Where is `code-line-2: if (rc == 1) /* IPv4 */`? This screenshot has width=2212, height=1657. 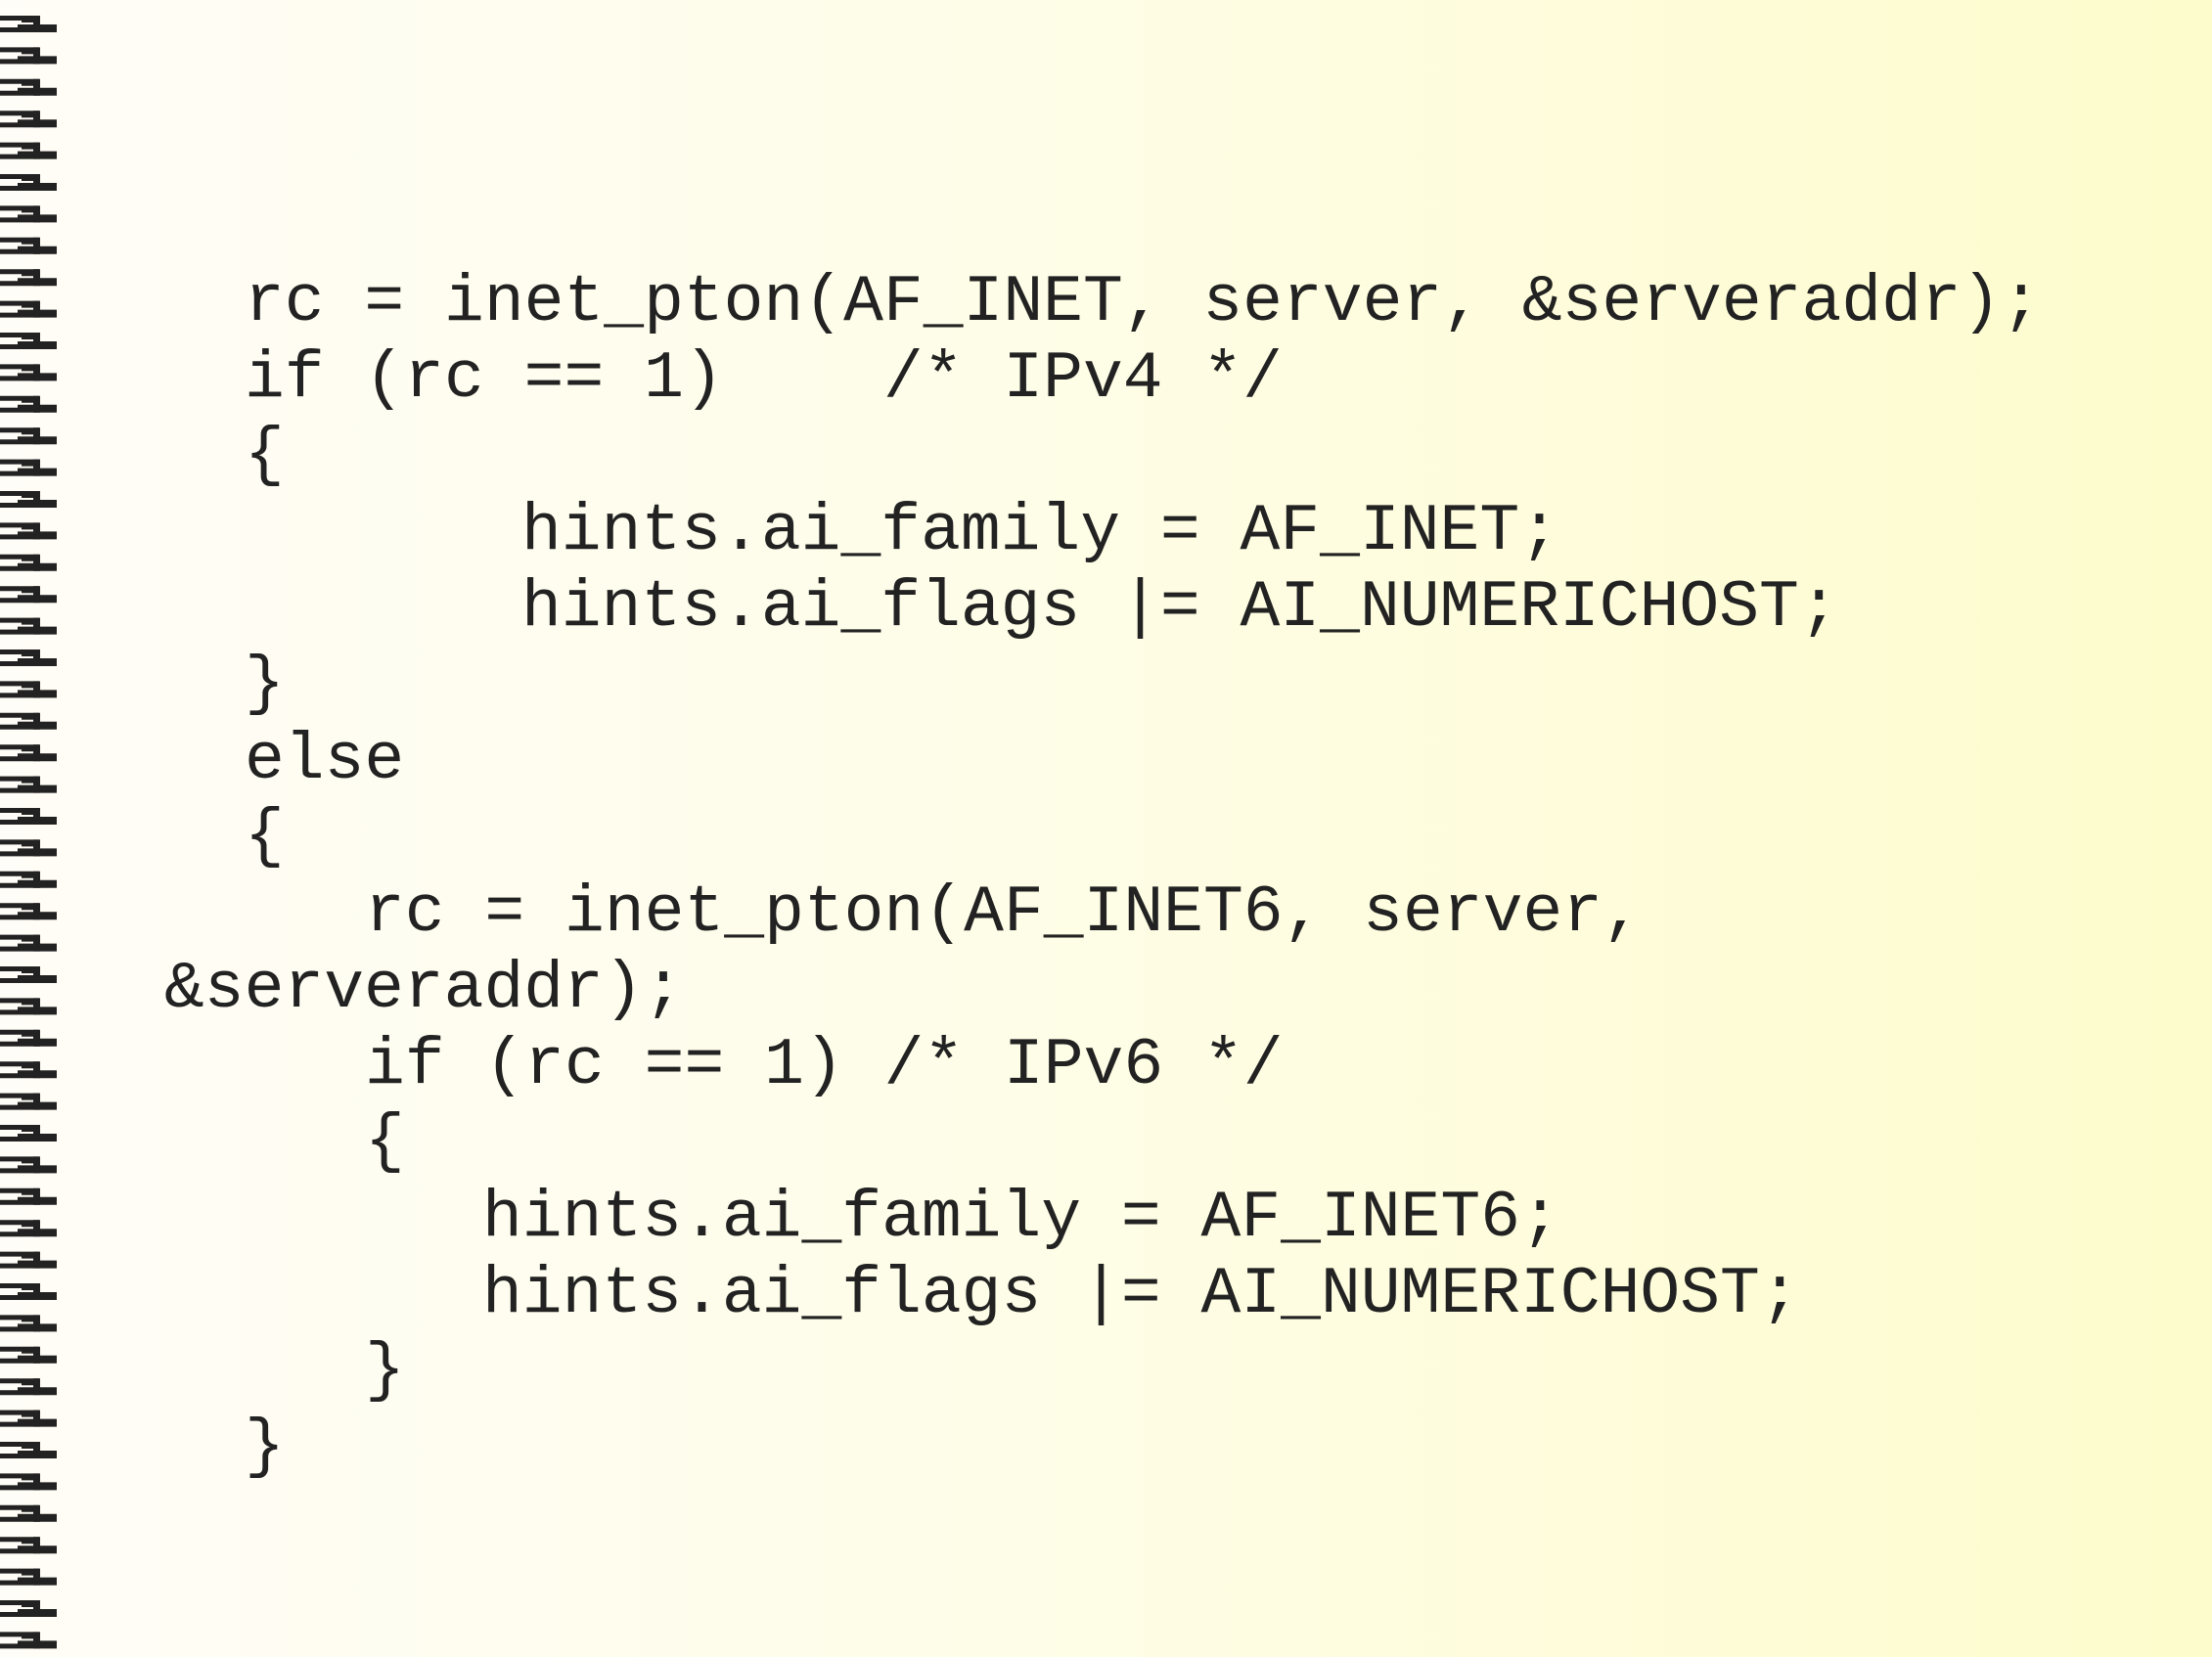 code-line-2: if (rc == 1) /* IPv4 */ is located at coordinates (764, 379).